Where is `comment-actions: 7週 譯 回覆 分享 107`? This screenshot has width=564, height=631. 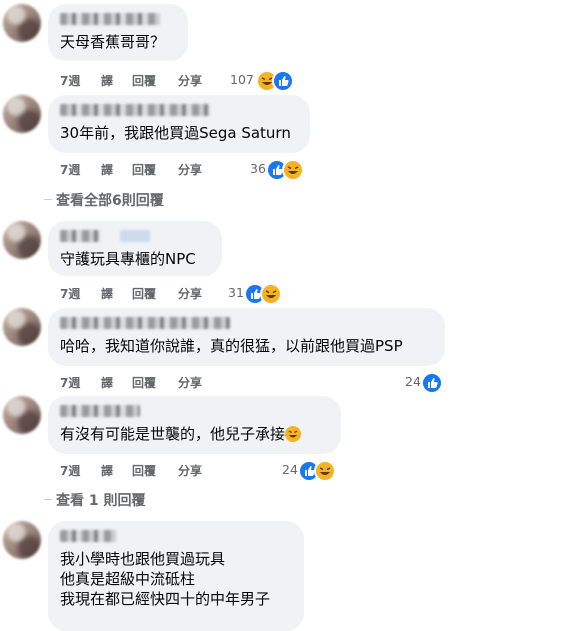
comment-actions: 7週 譯 回覆 分享 107 is located at coordinates (180, 81).